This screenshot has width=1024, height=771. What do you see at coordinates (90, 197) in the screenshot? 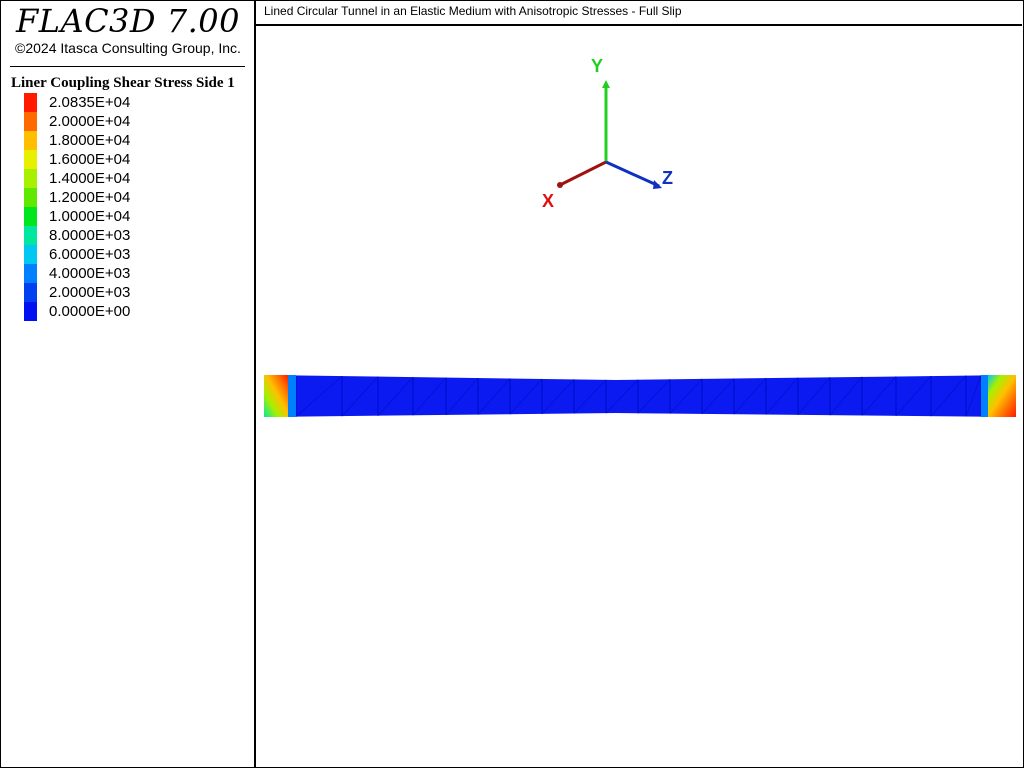
I see `legend-label: 1.2000E+04` at bounding box center [90, 197].